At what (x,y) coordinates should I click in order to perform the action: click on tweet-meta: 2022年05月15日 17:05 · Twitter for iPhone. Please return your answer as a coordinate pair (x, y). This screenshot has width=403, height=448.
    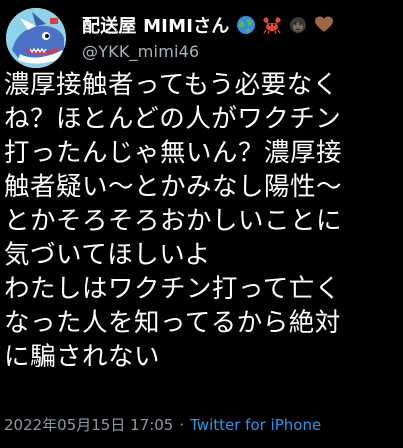
    Looking at the image, I should click on (162, 424).